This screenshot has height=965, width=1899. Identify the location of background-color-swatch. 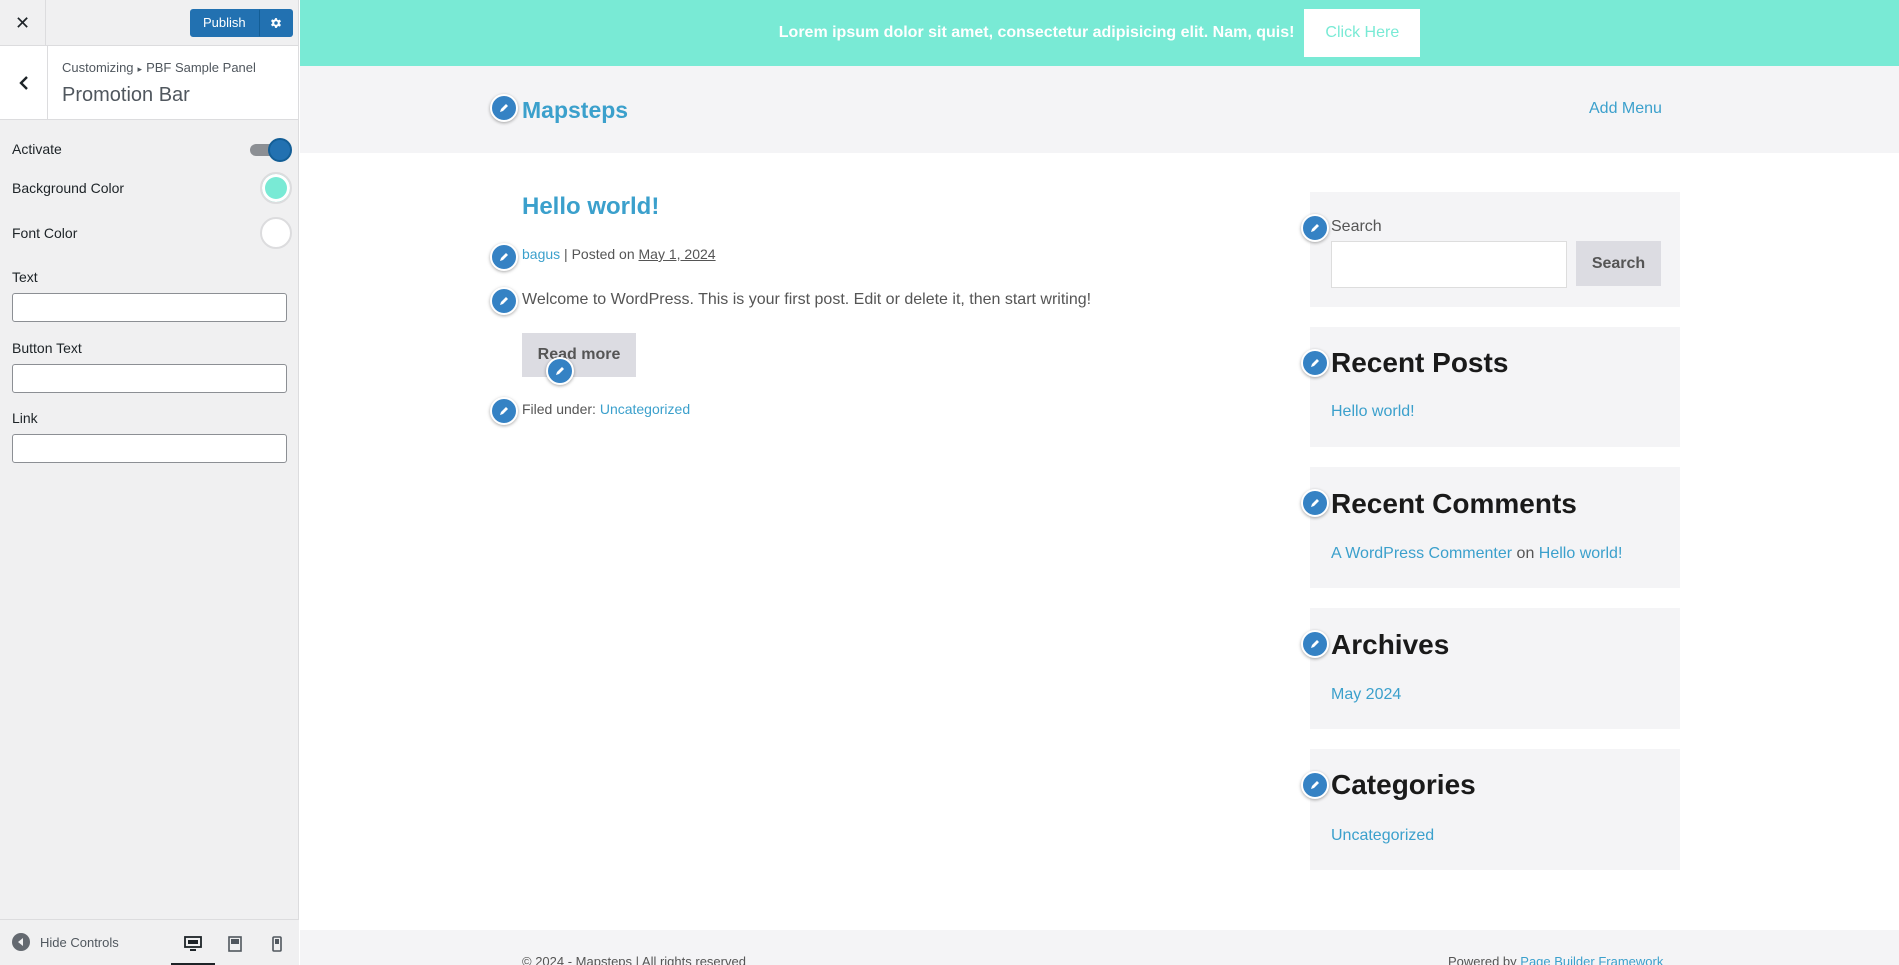
(276, 188).